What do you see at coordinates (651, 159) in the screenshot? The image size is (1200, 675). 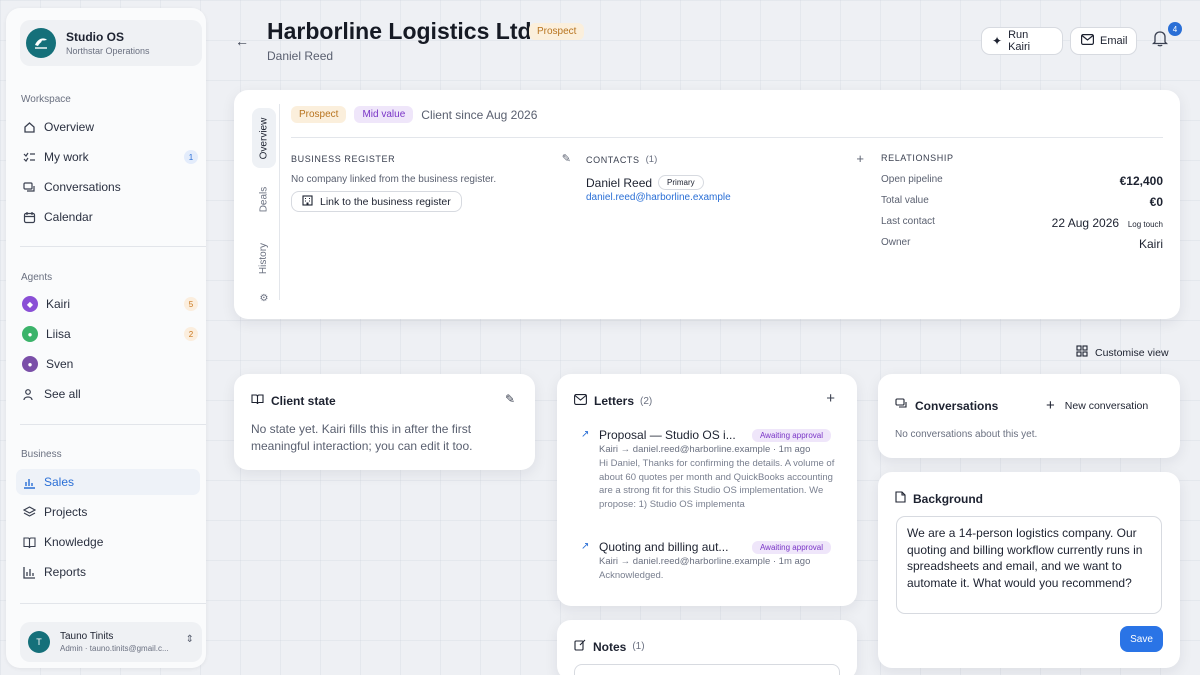 I see `contacts-count: (1)` at bounding box center [651, 159].